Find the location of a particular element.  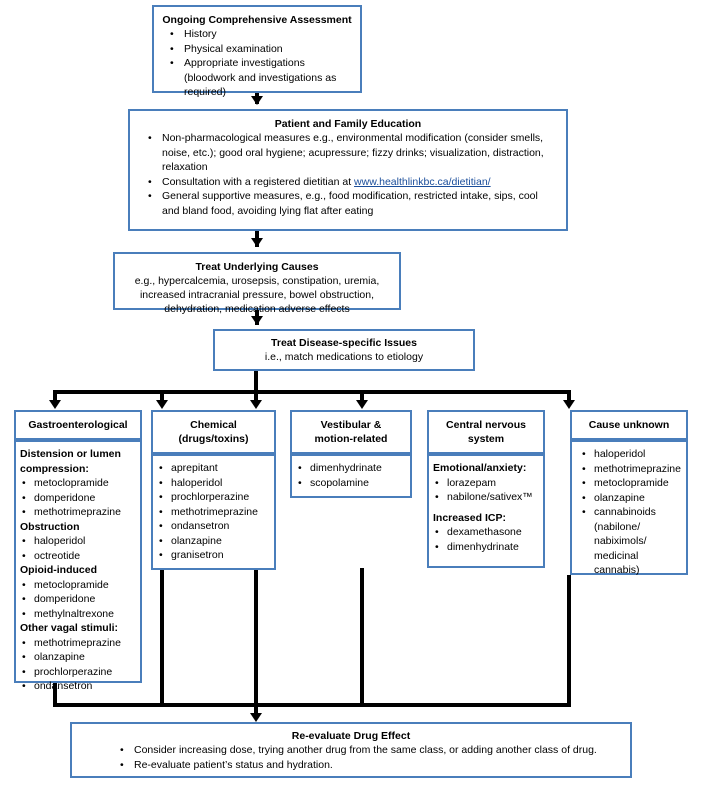

drug-list: dexamethasone dimenhydrinate is located at coordinates (486, 539).